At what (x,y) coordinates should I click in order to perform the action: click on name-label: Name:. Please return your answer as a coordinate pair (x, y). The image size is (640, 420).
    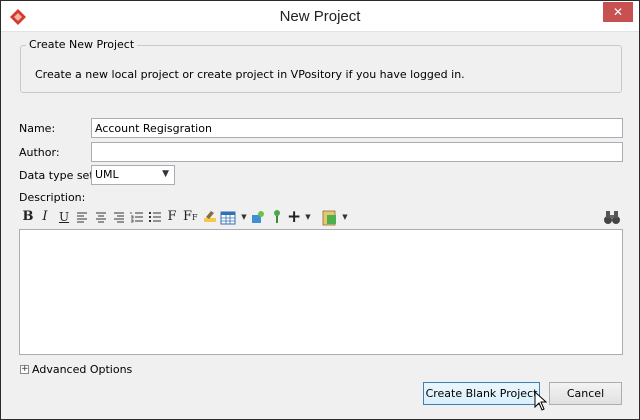
    Looking at the image, I should click on (37, 128).